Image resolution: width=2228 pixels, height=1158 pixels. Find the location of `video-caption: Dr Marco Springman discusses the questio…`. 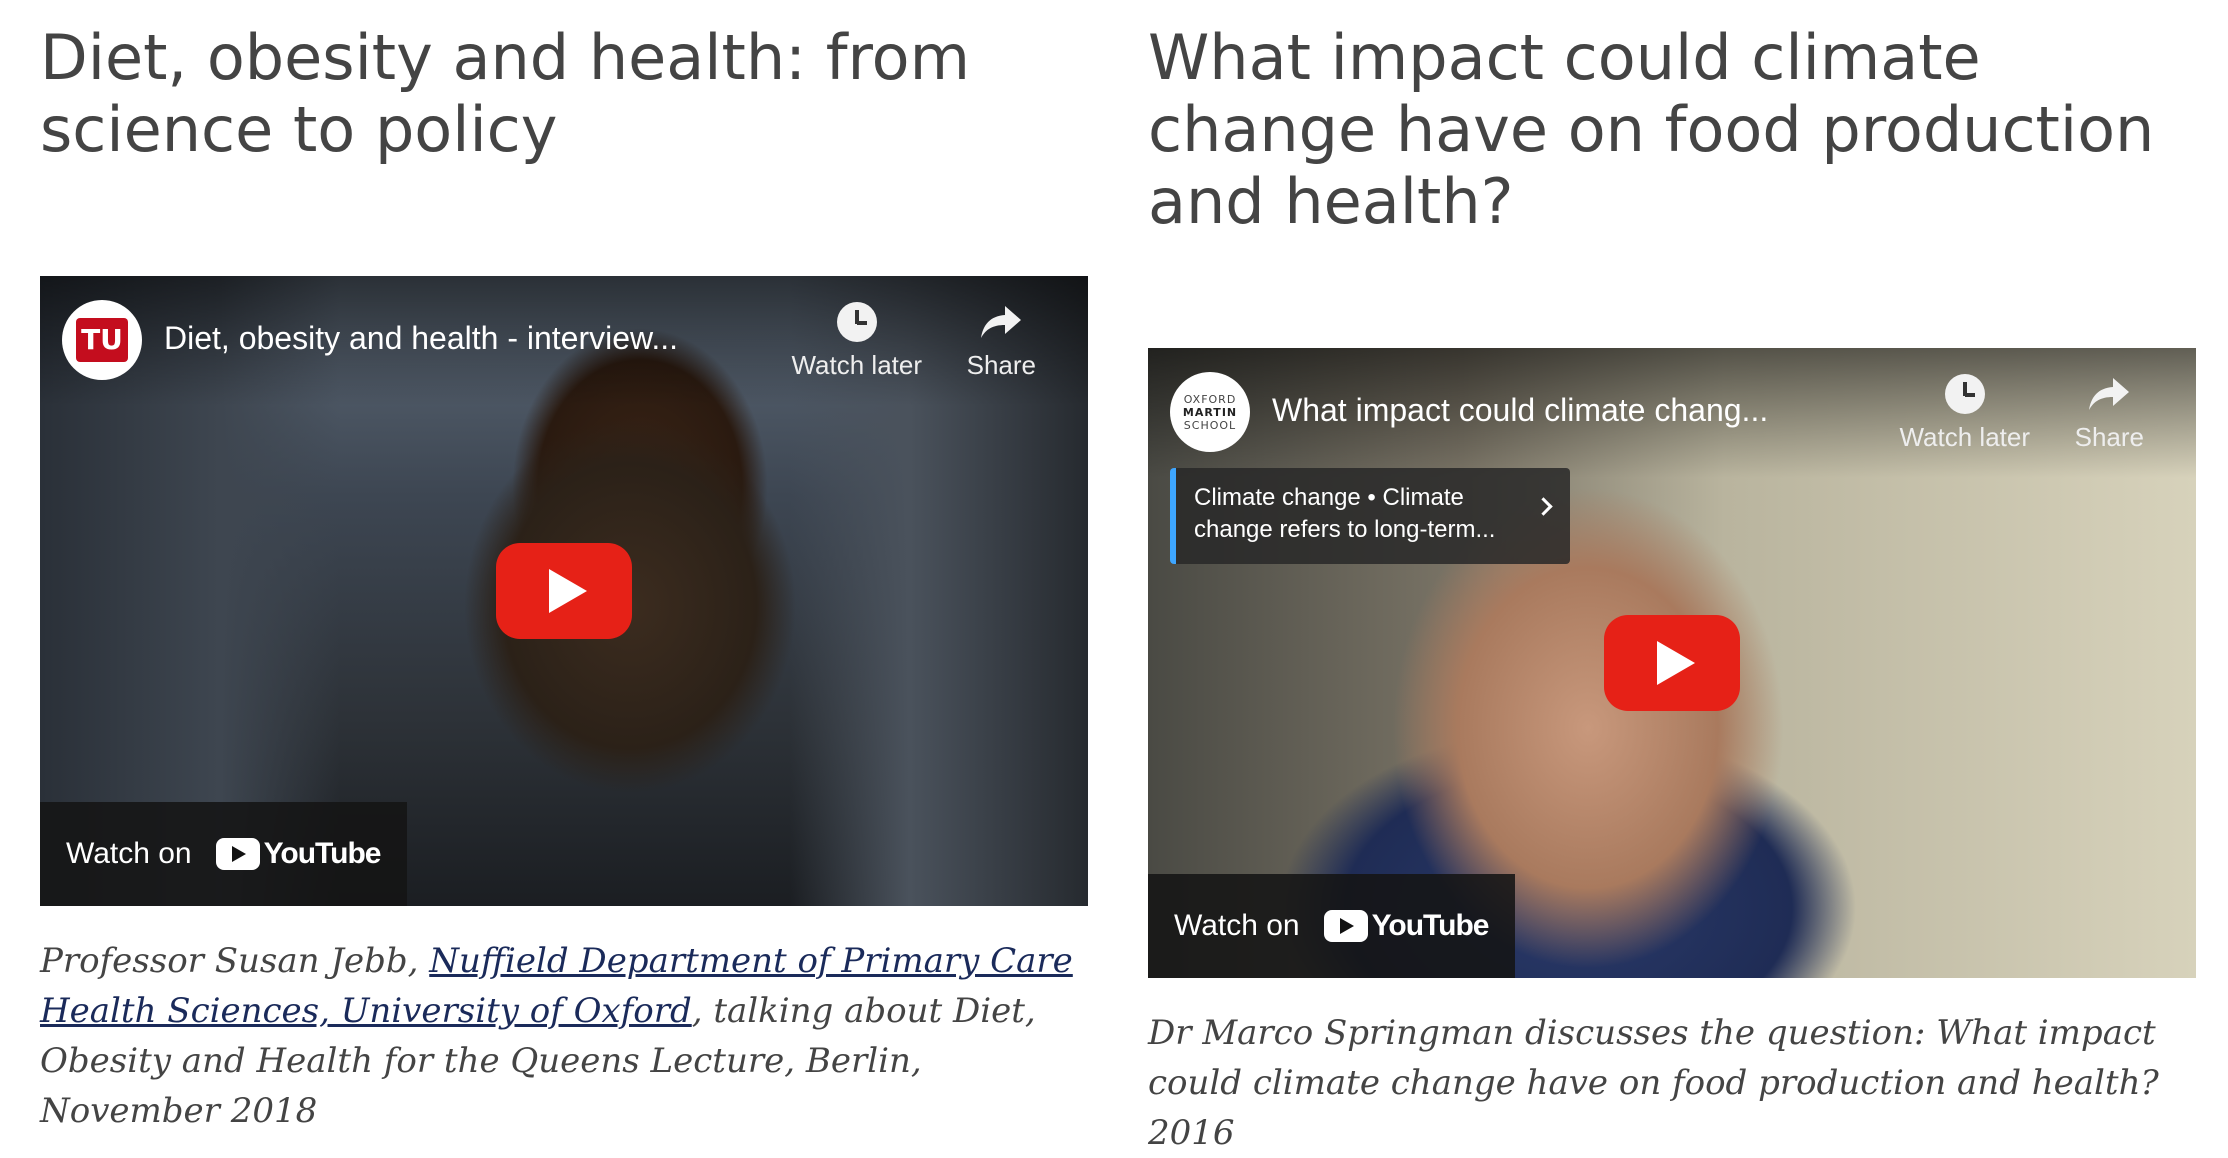

video-caption: Dr Marco Springman discusses the questio… is located at coordinates (1653, 1083).